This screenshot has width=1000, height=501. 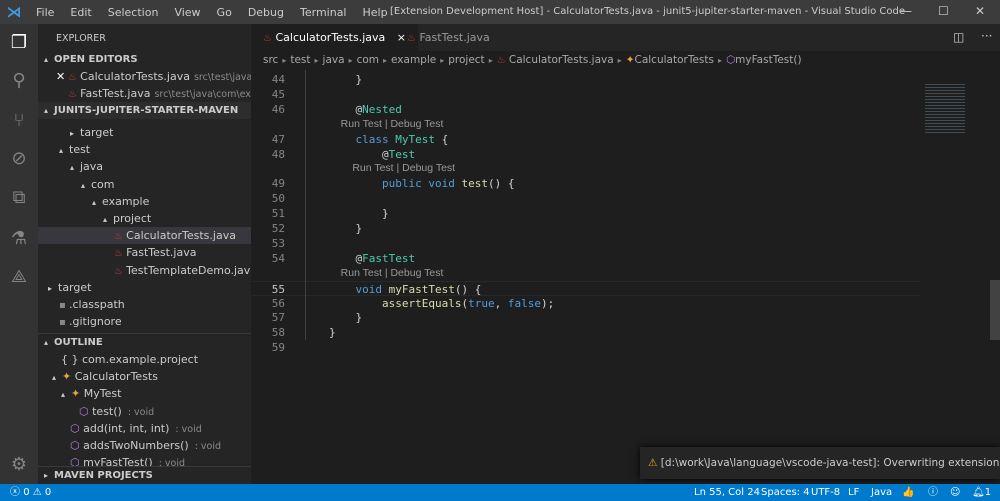 I want to click on class-icon: ✦, so click(x=630, y=60).